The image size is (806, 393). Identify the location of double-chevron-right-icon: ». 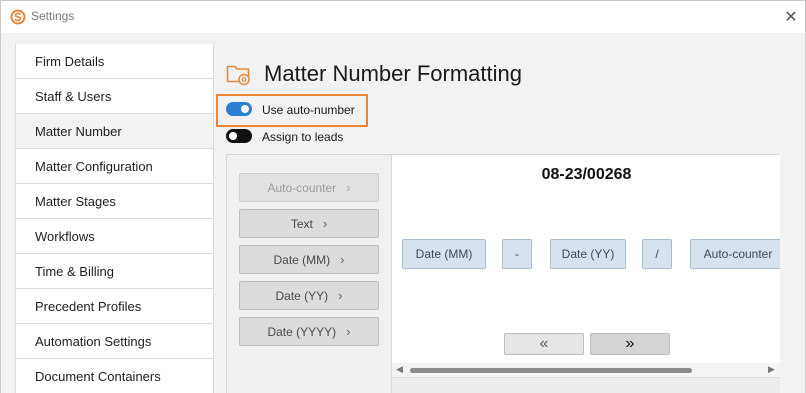
(630, 343).